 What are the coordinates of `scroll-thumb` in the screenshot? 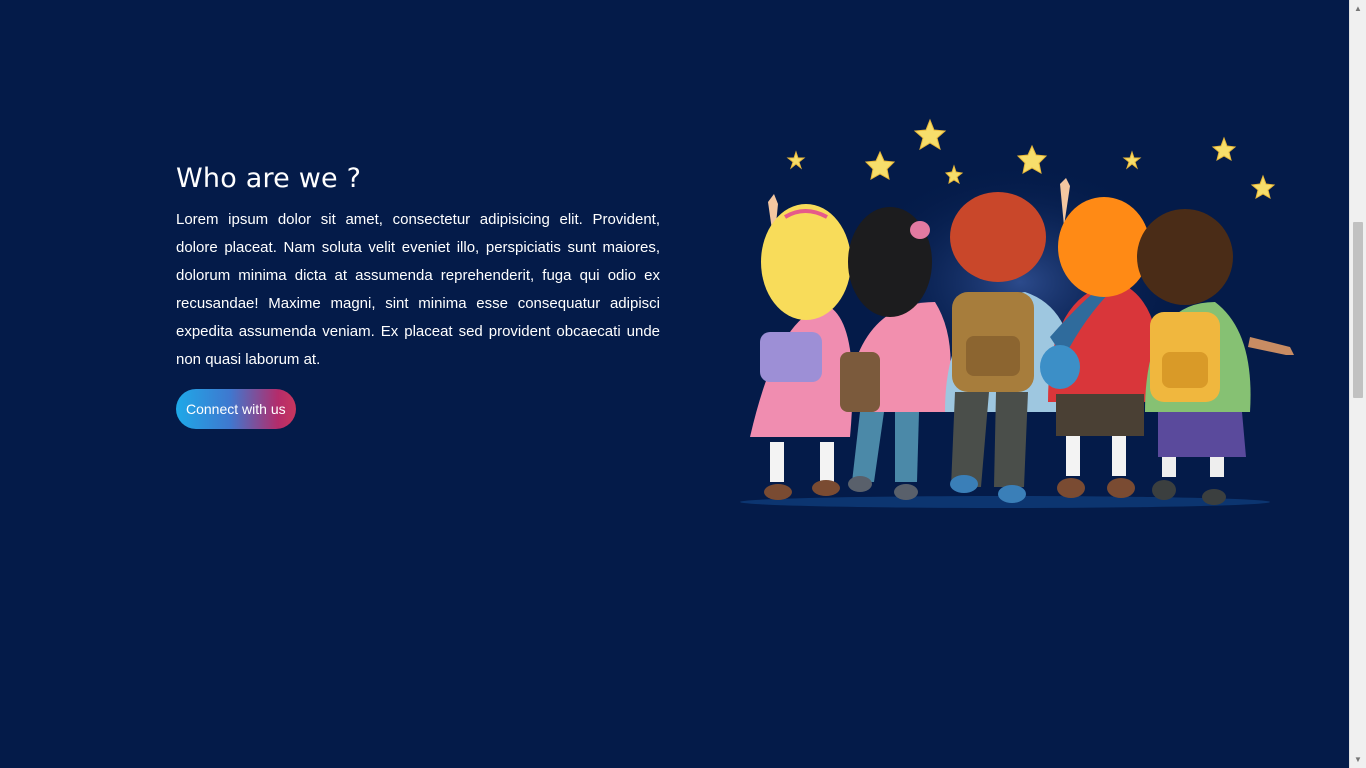 It's located at (1358, 310).